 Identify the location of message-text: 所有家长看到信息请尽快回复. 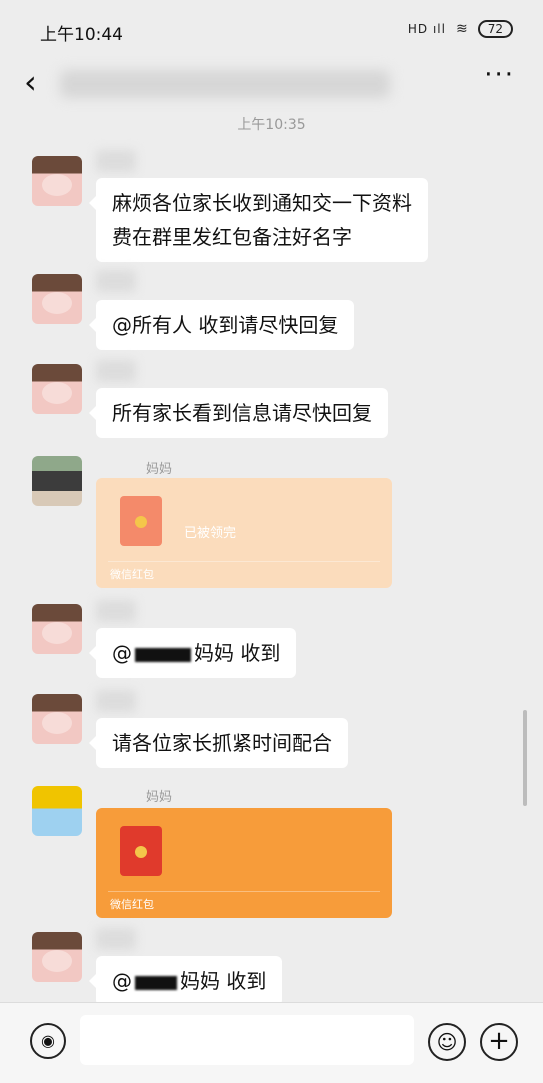
(242, 413).